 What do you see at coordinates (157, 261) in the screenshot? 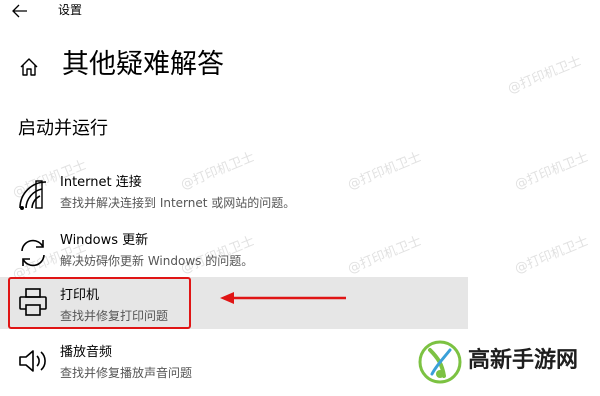
I see `item-description: 解决妨碍你更新 Windows 的问题。` at bounding box center [157, 261].